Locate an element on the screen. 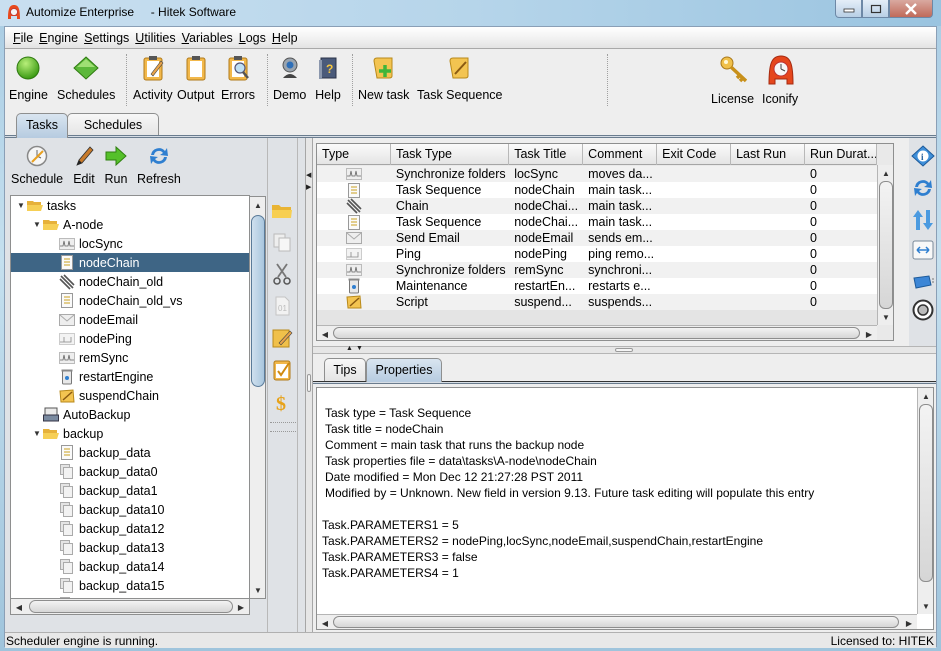  tree-item: AutoBackup is located at coordinates (130, 414).